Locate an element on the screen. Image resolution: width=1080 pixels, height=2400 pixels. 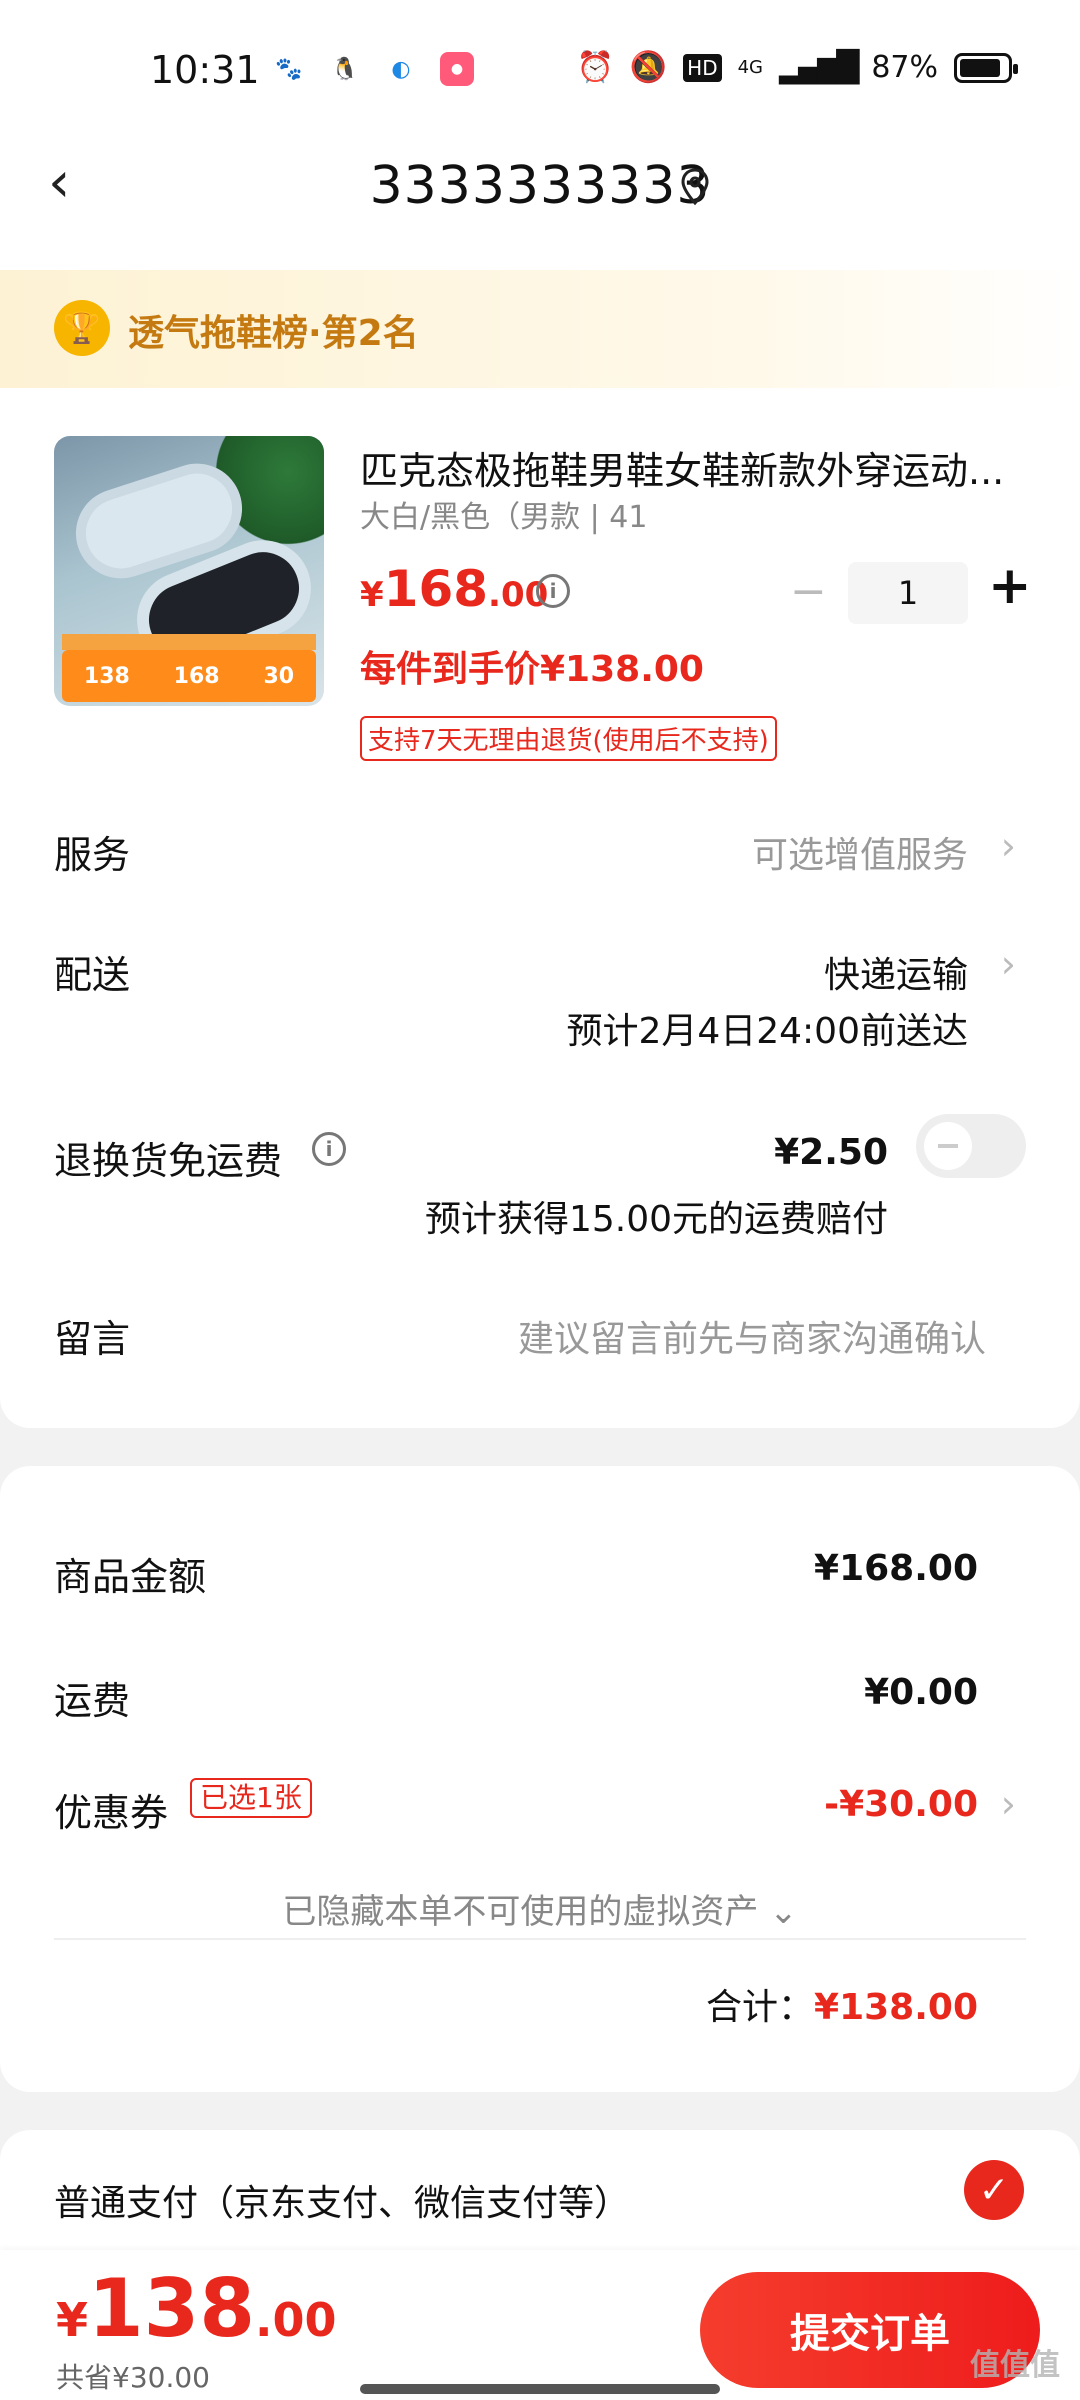
coupon-value: -¥30.00 is located at coordinates (901, 1804).